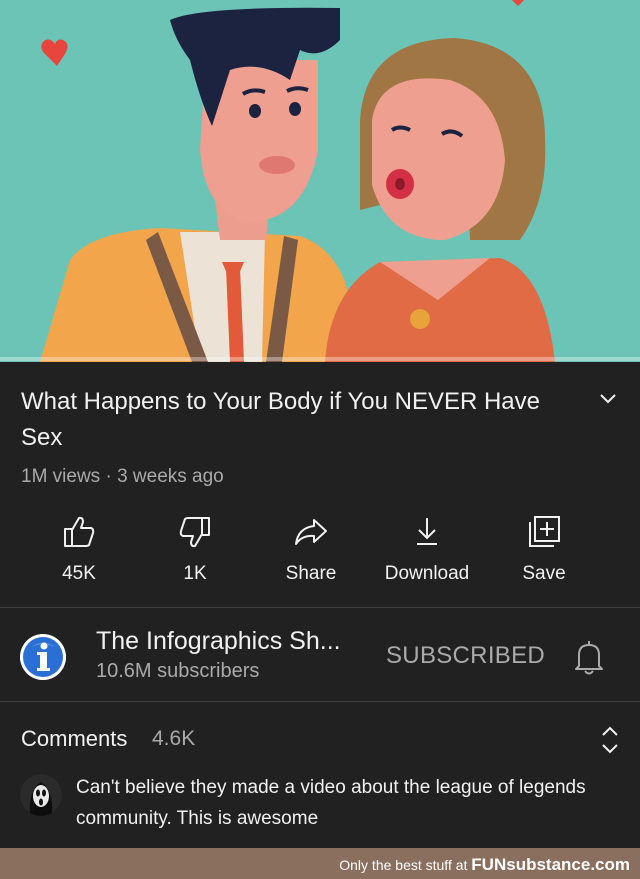  I want to click on info-logo-icon, so click(43, 657).